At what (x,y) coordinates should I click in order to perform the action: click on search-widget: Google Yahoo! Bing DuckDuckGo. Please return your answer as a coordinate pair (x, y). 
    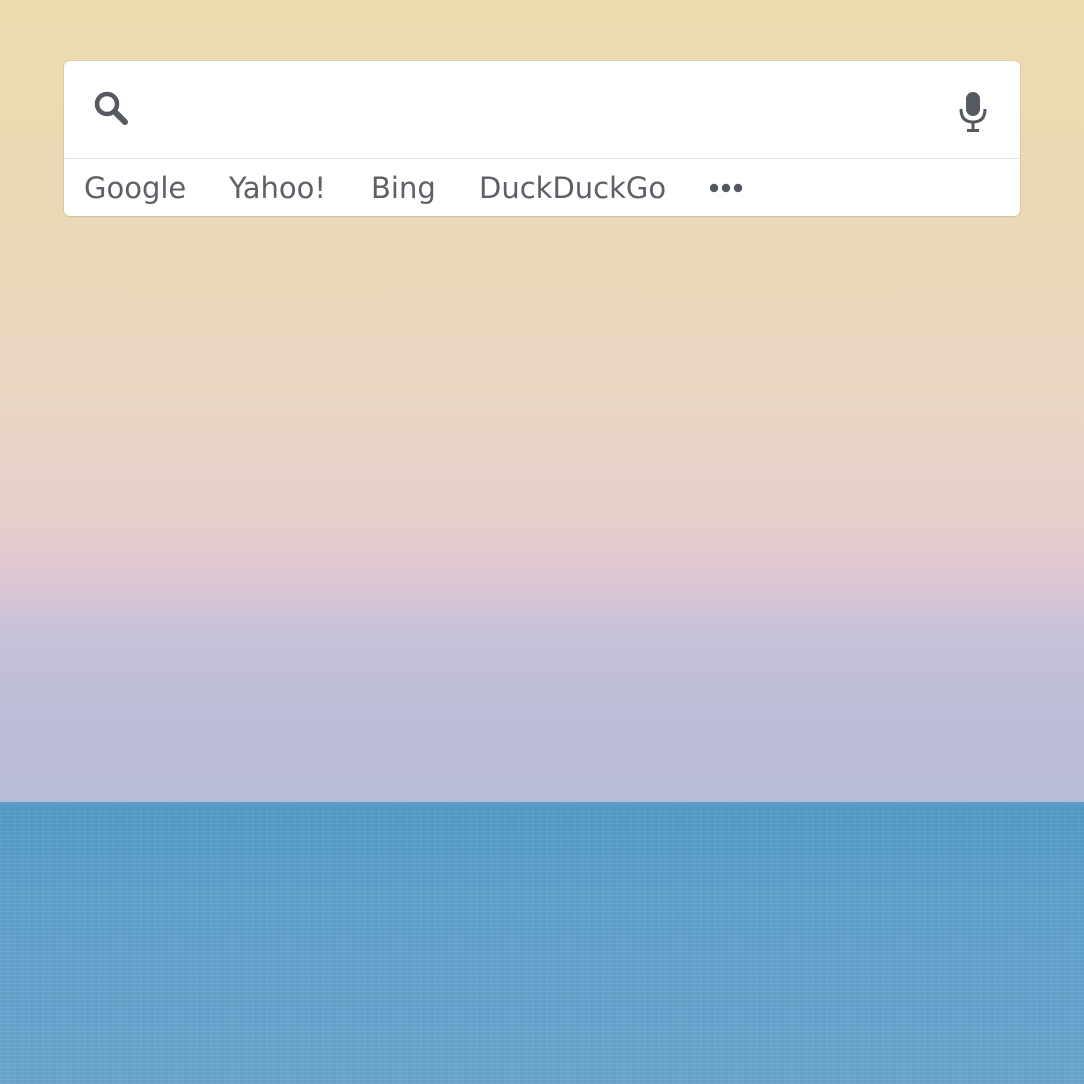
    Looking at the image, I should click on (542, 138).